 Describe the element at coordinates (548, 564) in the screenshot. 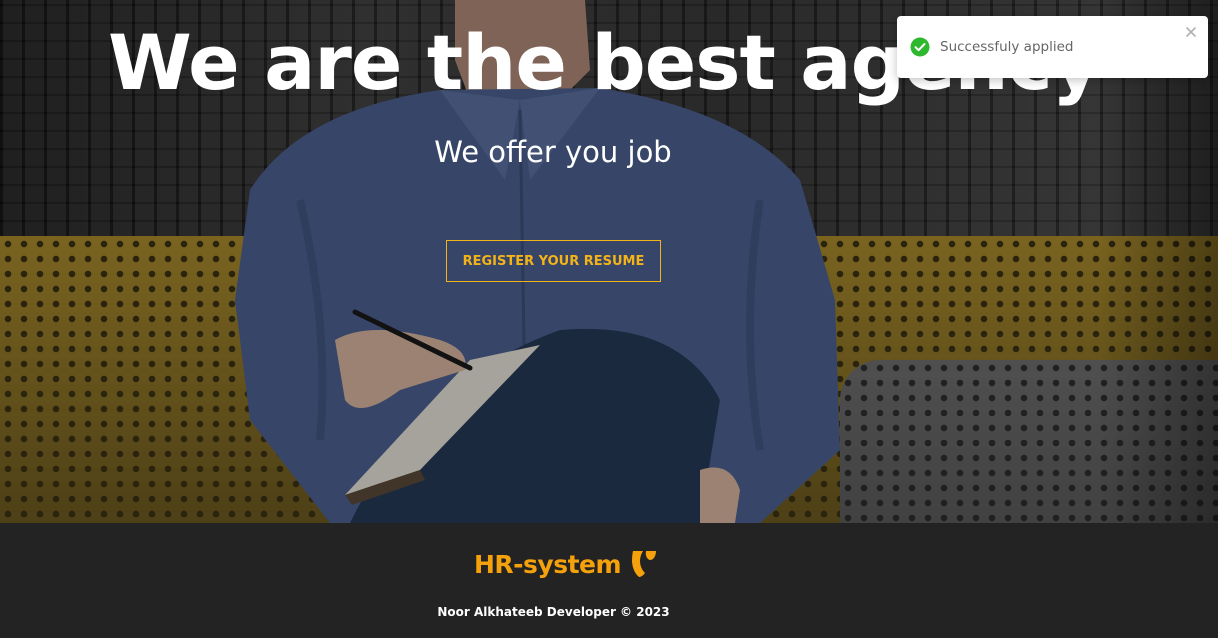

I see `footer-brand-name: HR-system` at that location.